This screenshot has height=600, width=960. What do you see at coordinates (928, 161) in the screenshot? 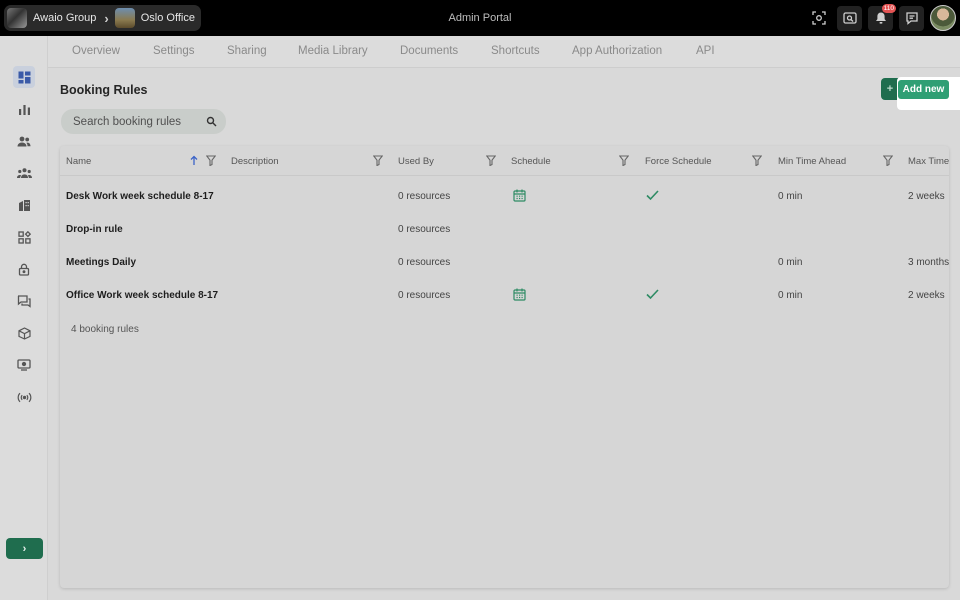
I see `column-header-max-time: Max Time` at bounding box center [928, 161].